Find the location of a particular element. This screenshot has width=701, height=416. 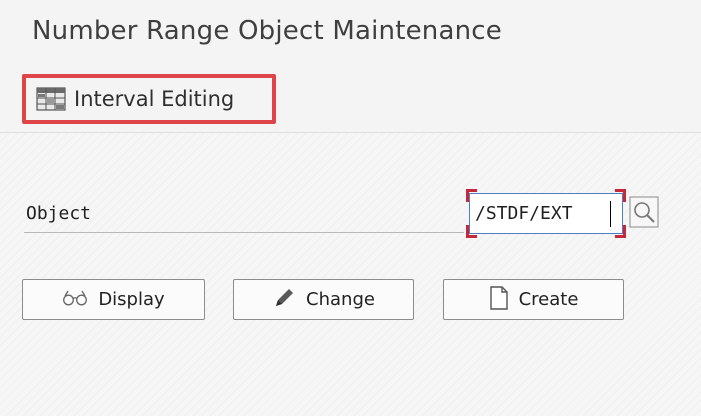

glasses-icon is located at coordinates (75, 300).